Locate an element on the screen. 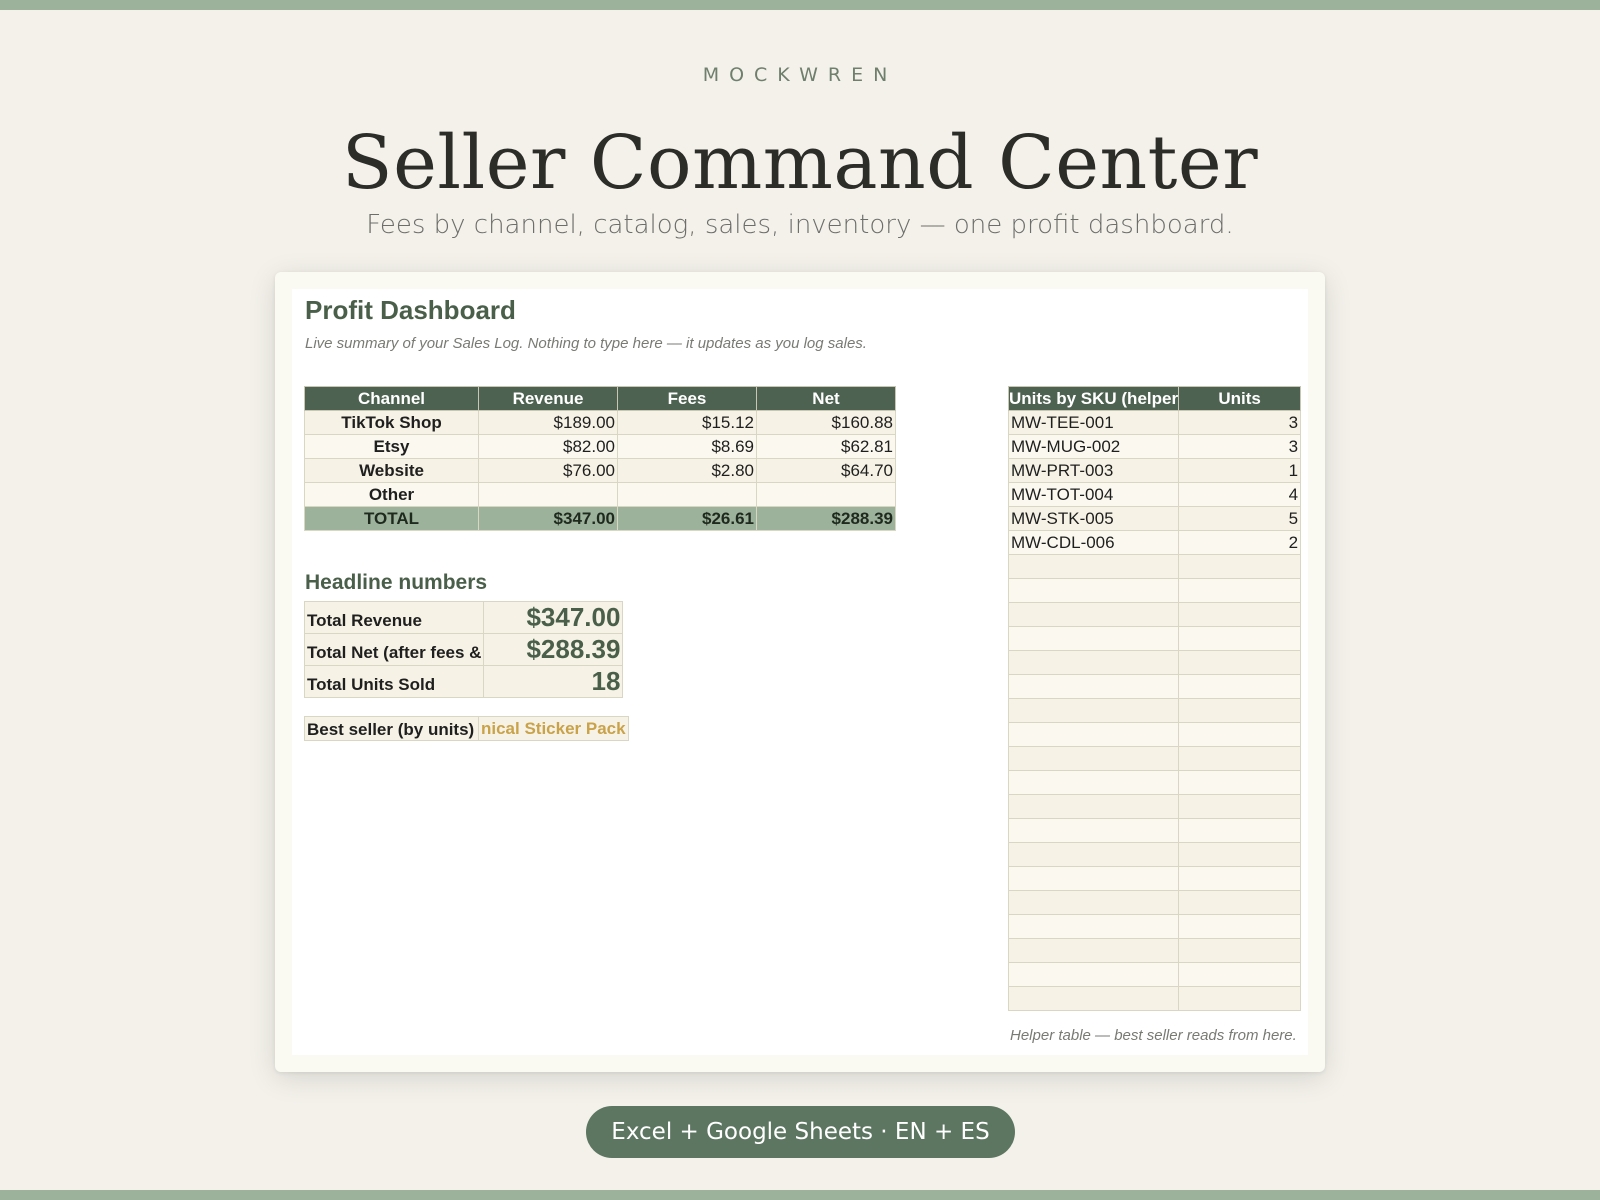  table-row: MW-STK-005 5 is located at coordinates (1154, 518).